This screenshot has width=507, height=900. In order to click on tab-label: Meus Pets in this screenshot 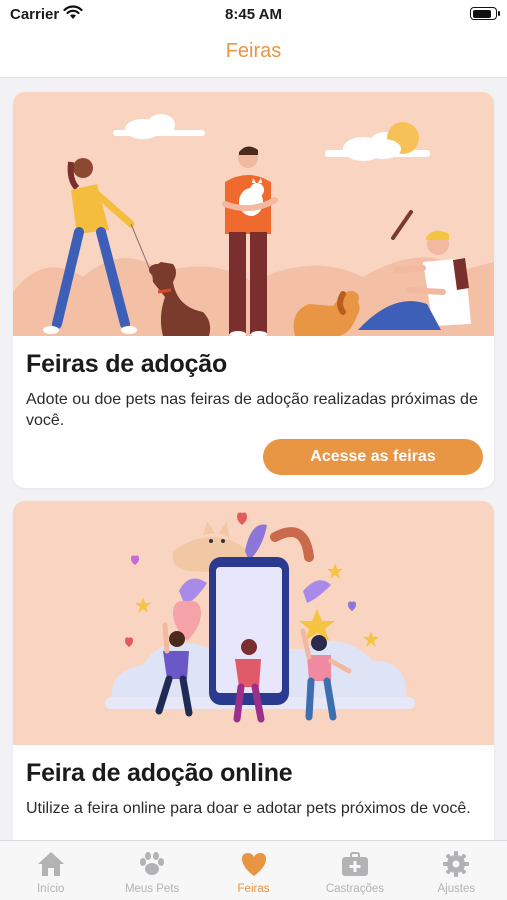, I will do `click(152, 889)`.